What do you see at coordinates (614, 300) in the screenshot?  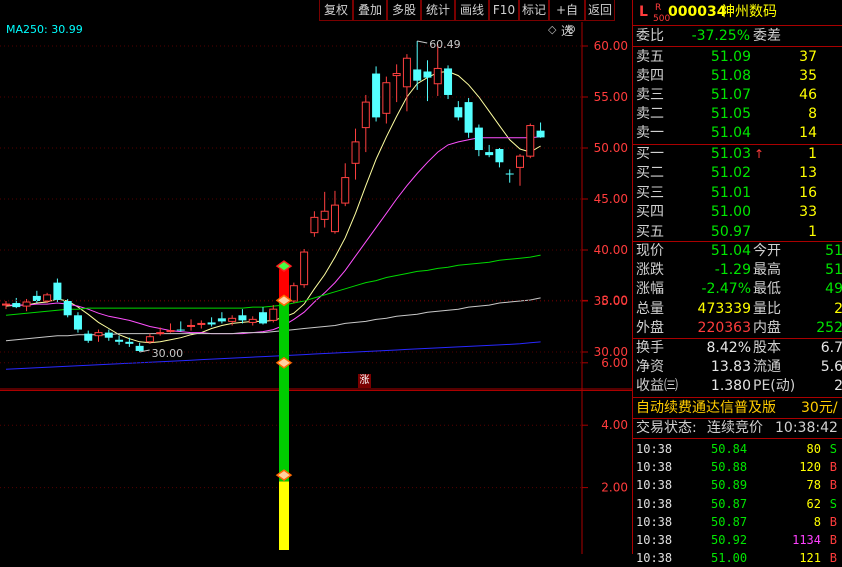 I see `indicator-y-tick-label: 8.00` at bounding box center [614, 300].